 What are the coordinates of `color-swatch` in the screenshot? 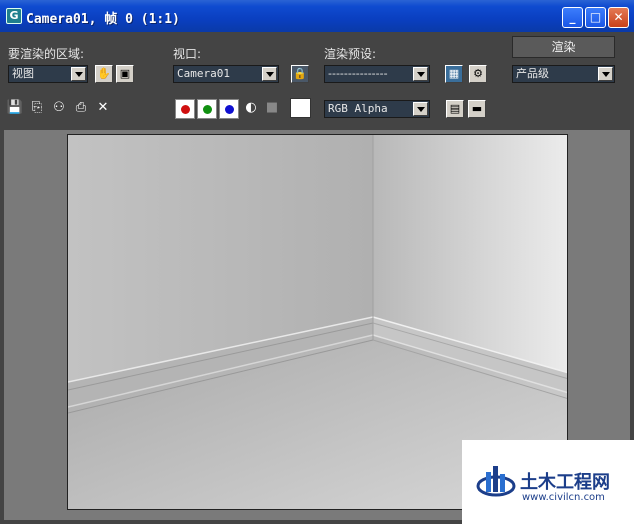 It's located at (300, 108).